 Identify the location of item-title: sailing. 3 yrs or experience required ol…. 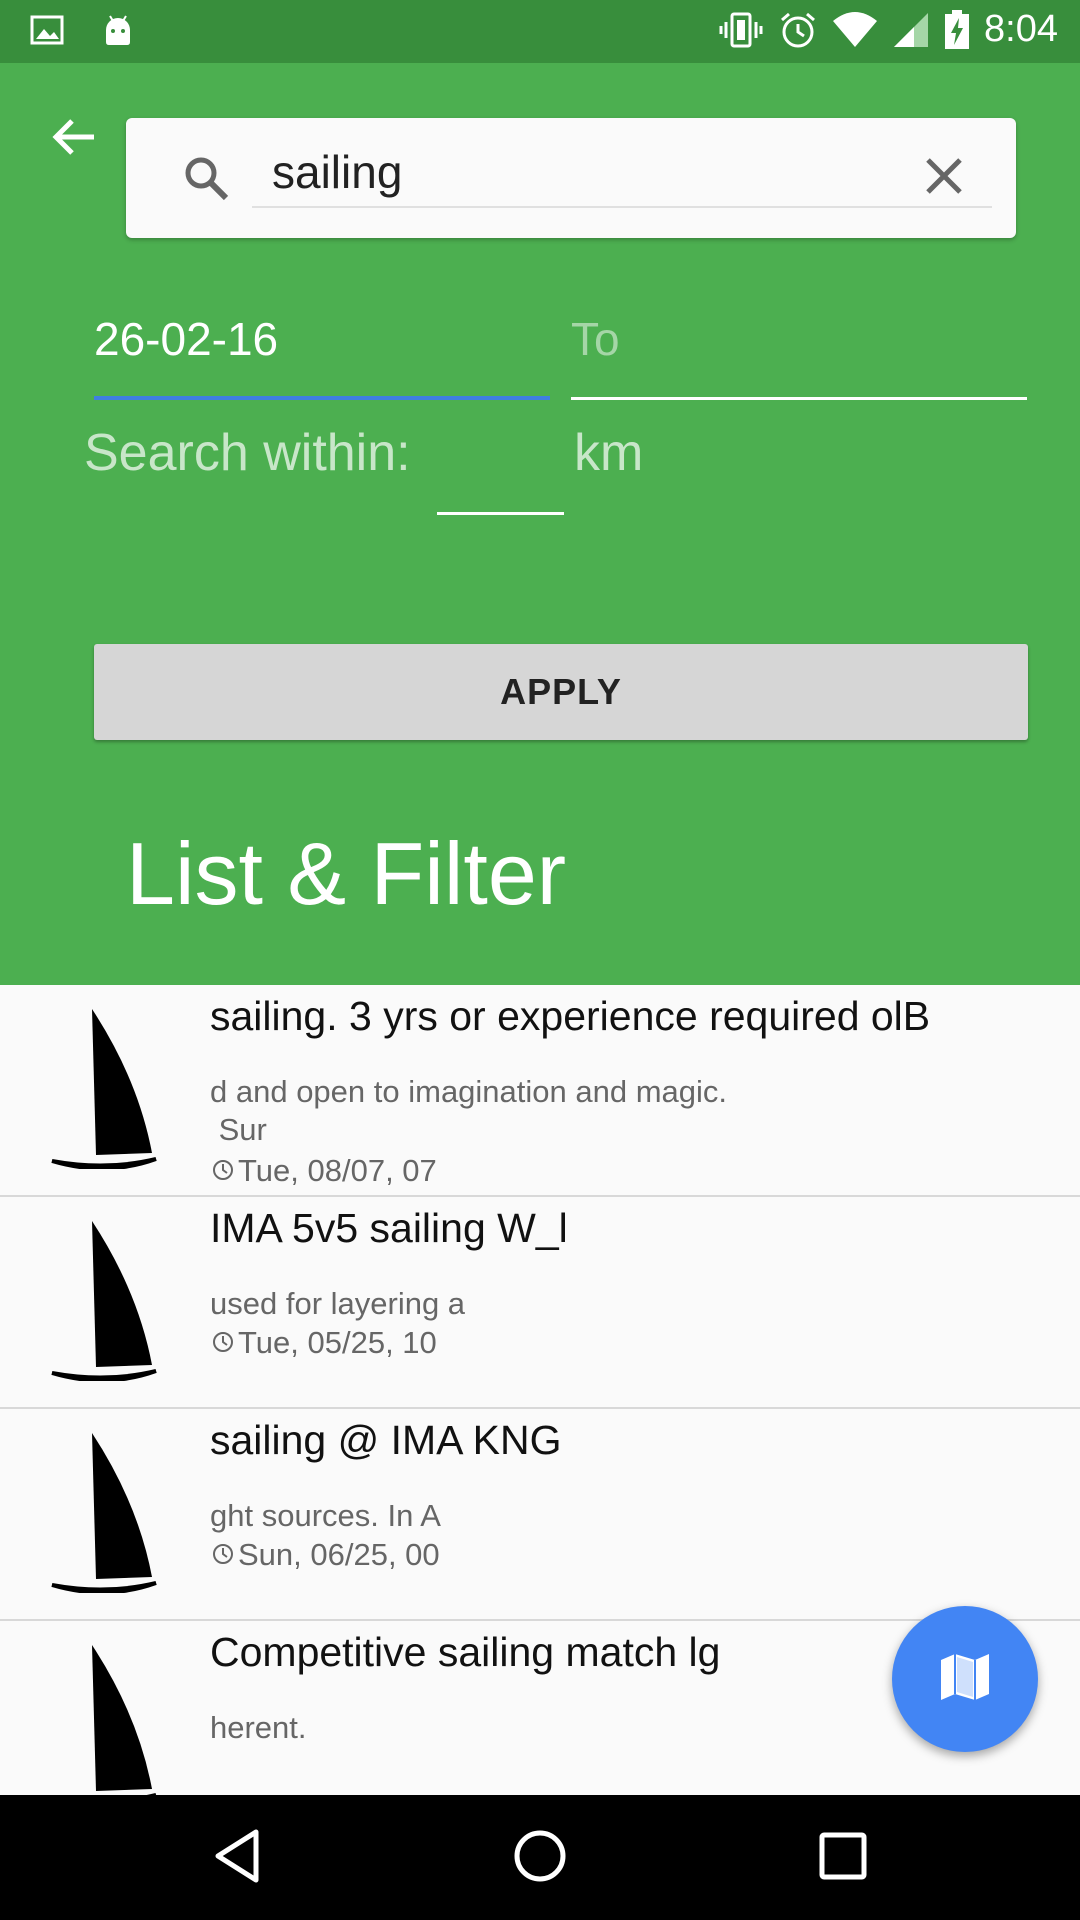
(570, 1016).